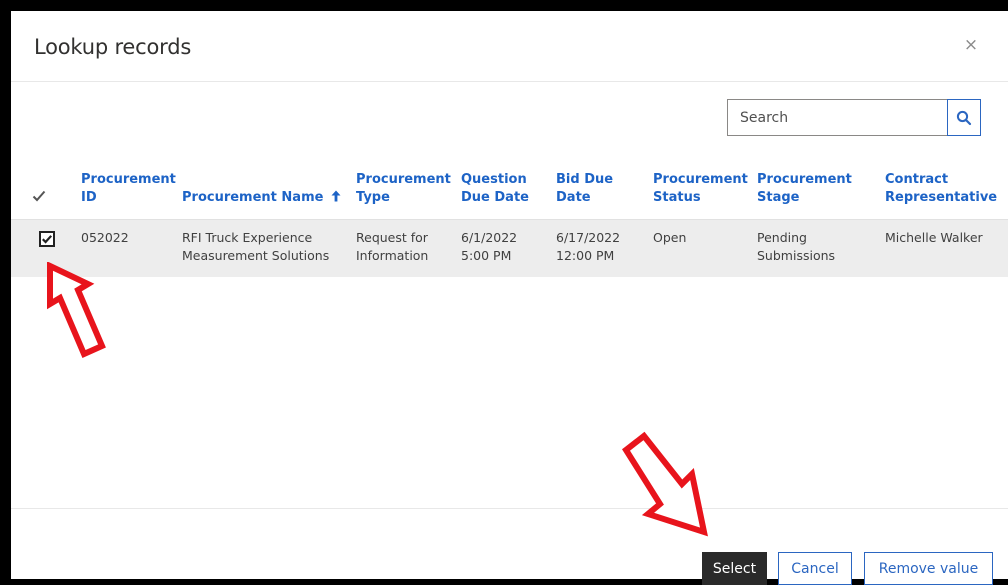  What do you see at coordinates (796, 247) in the screenshot?
I see `cell-procurement-stage: Pending Submissions` at bounding box center [796, 247].